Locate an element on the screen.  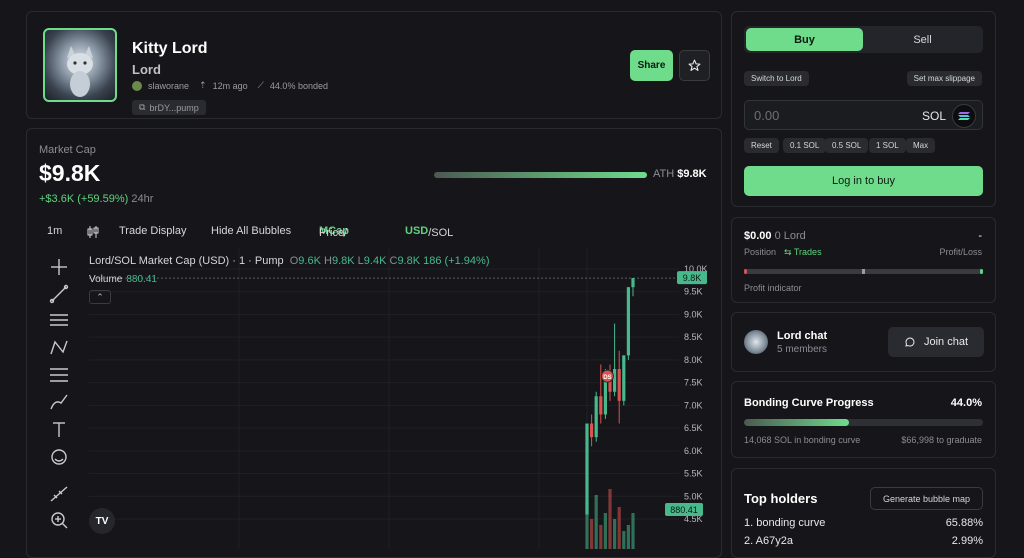
market-cap-change: +$3.6K (+59.59%) 24hr is located at coordinates (96, 199).